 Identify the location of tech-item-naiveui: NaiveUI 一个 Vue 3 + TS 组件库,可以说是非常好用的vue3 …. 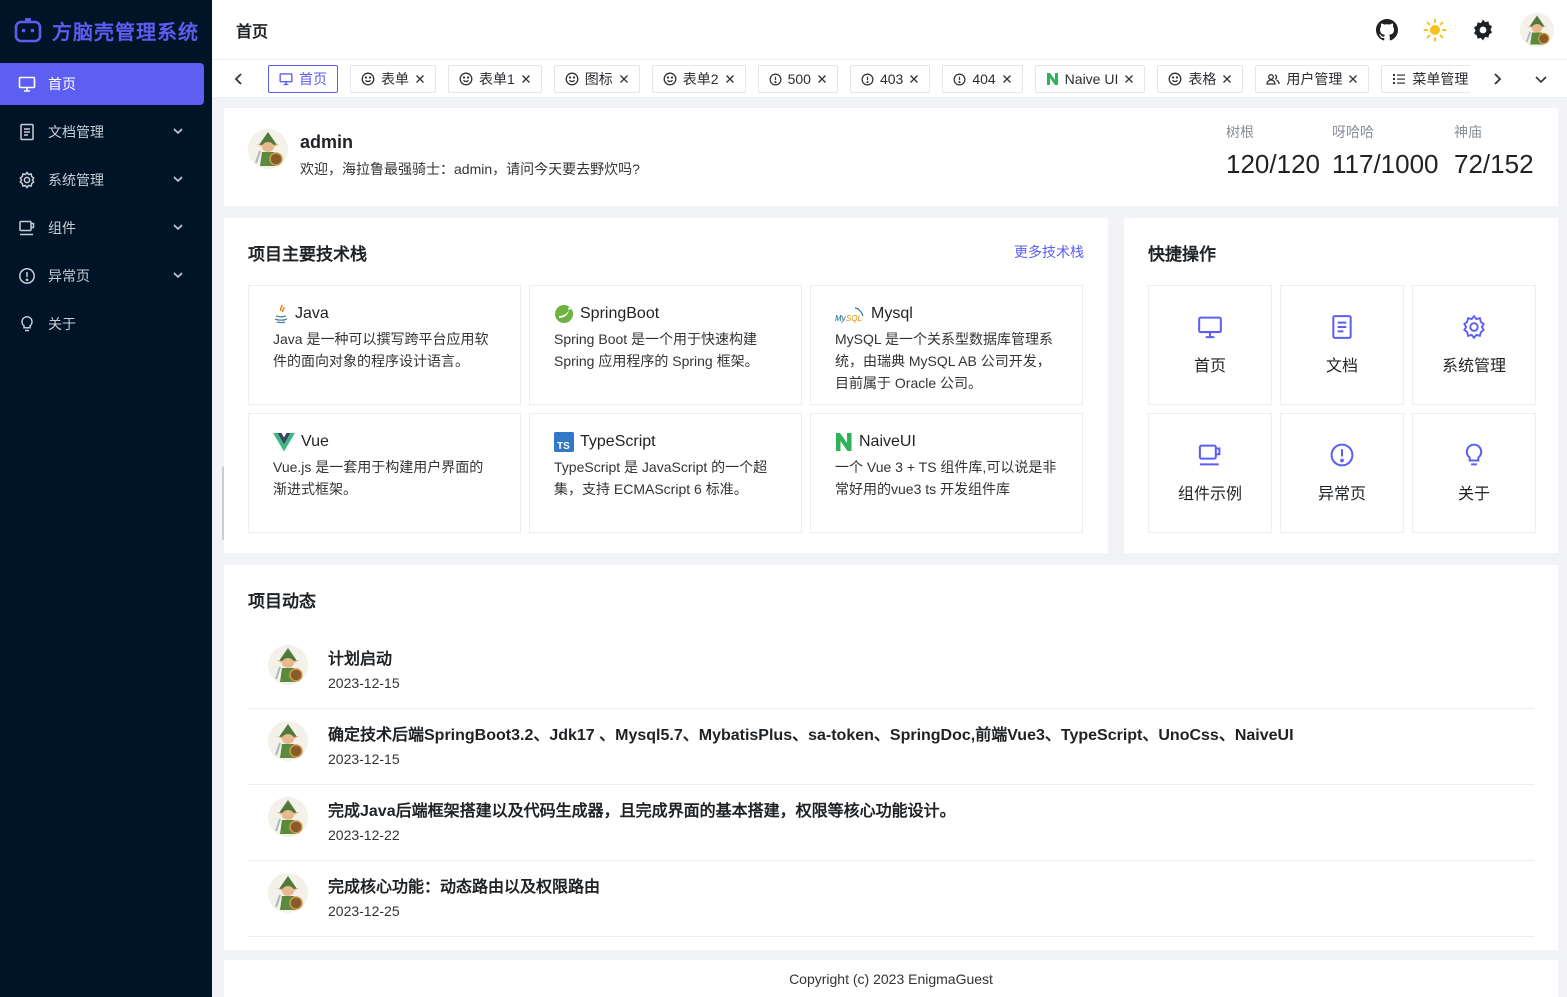
(946, 473).